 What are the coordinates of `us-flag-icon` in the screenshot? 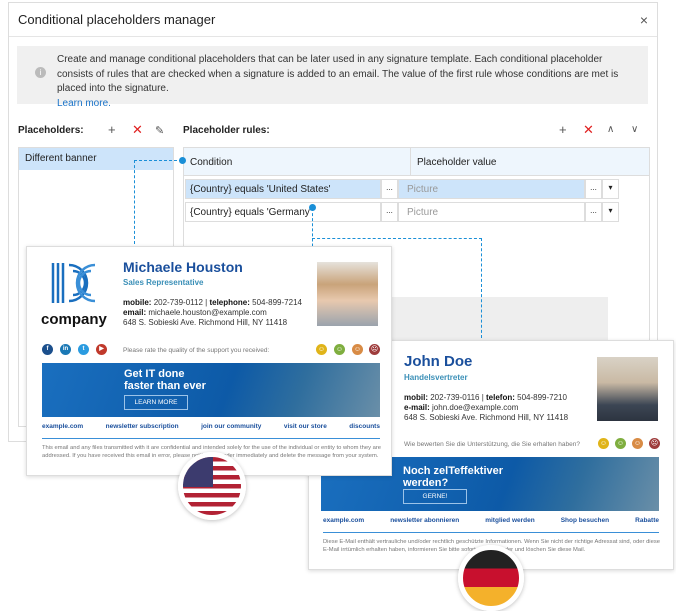 It's located at (212, 486).